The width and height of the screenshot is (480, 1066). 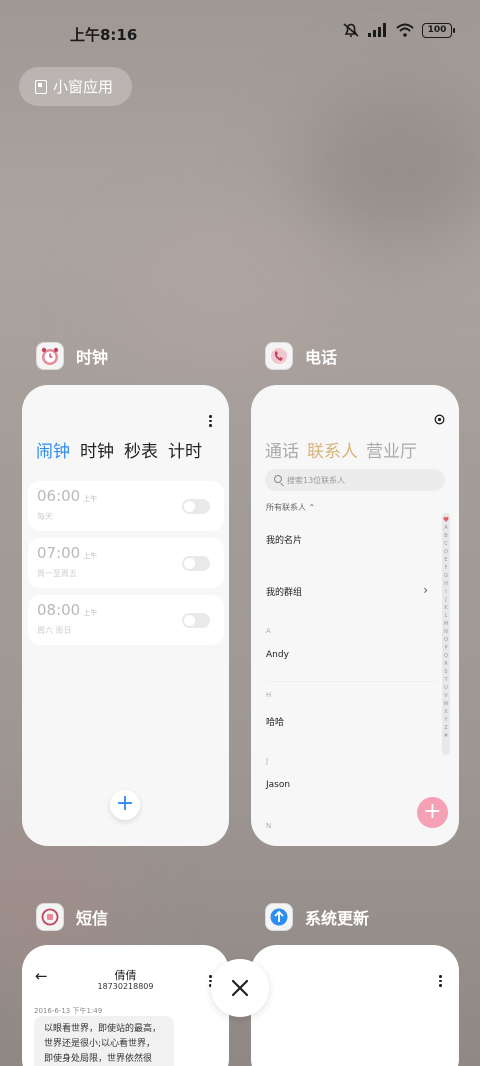 What do you see at coordinates (445, 592) in the screenshot?
I see `index-letter: I` at bounding box center [445, 592].